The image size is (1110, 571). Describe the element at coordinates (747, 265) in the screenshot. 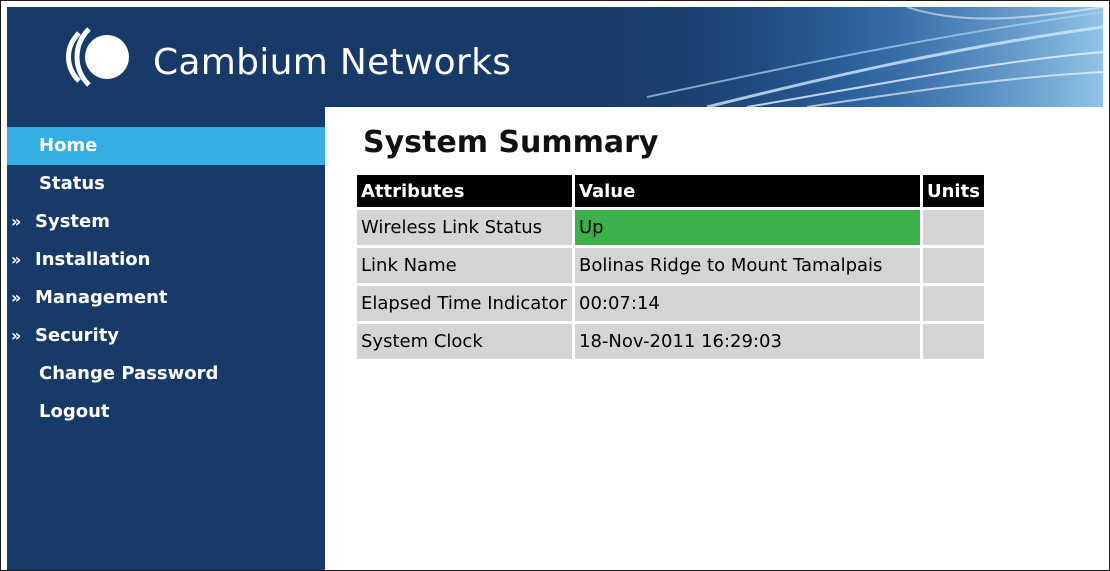

I see `value-cell: Bolinas Ridge to Mount Tamalpais` at that location.